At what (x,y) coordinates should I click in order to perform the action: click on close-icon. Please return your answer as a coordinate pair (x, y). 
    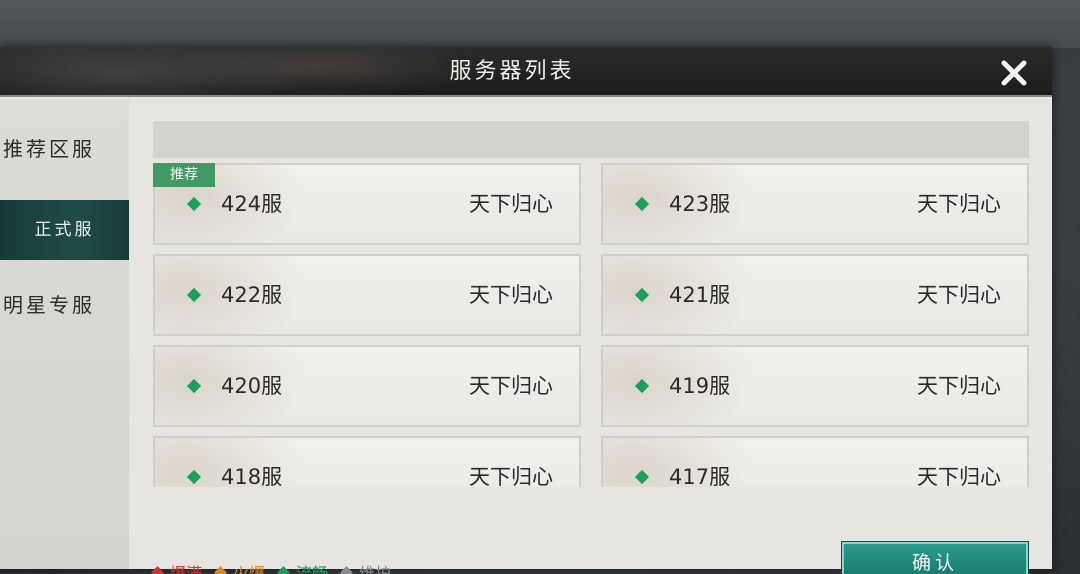
    Looking at the image, I should click on (1014, 73).